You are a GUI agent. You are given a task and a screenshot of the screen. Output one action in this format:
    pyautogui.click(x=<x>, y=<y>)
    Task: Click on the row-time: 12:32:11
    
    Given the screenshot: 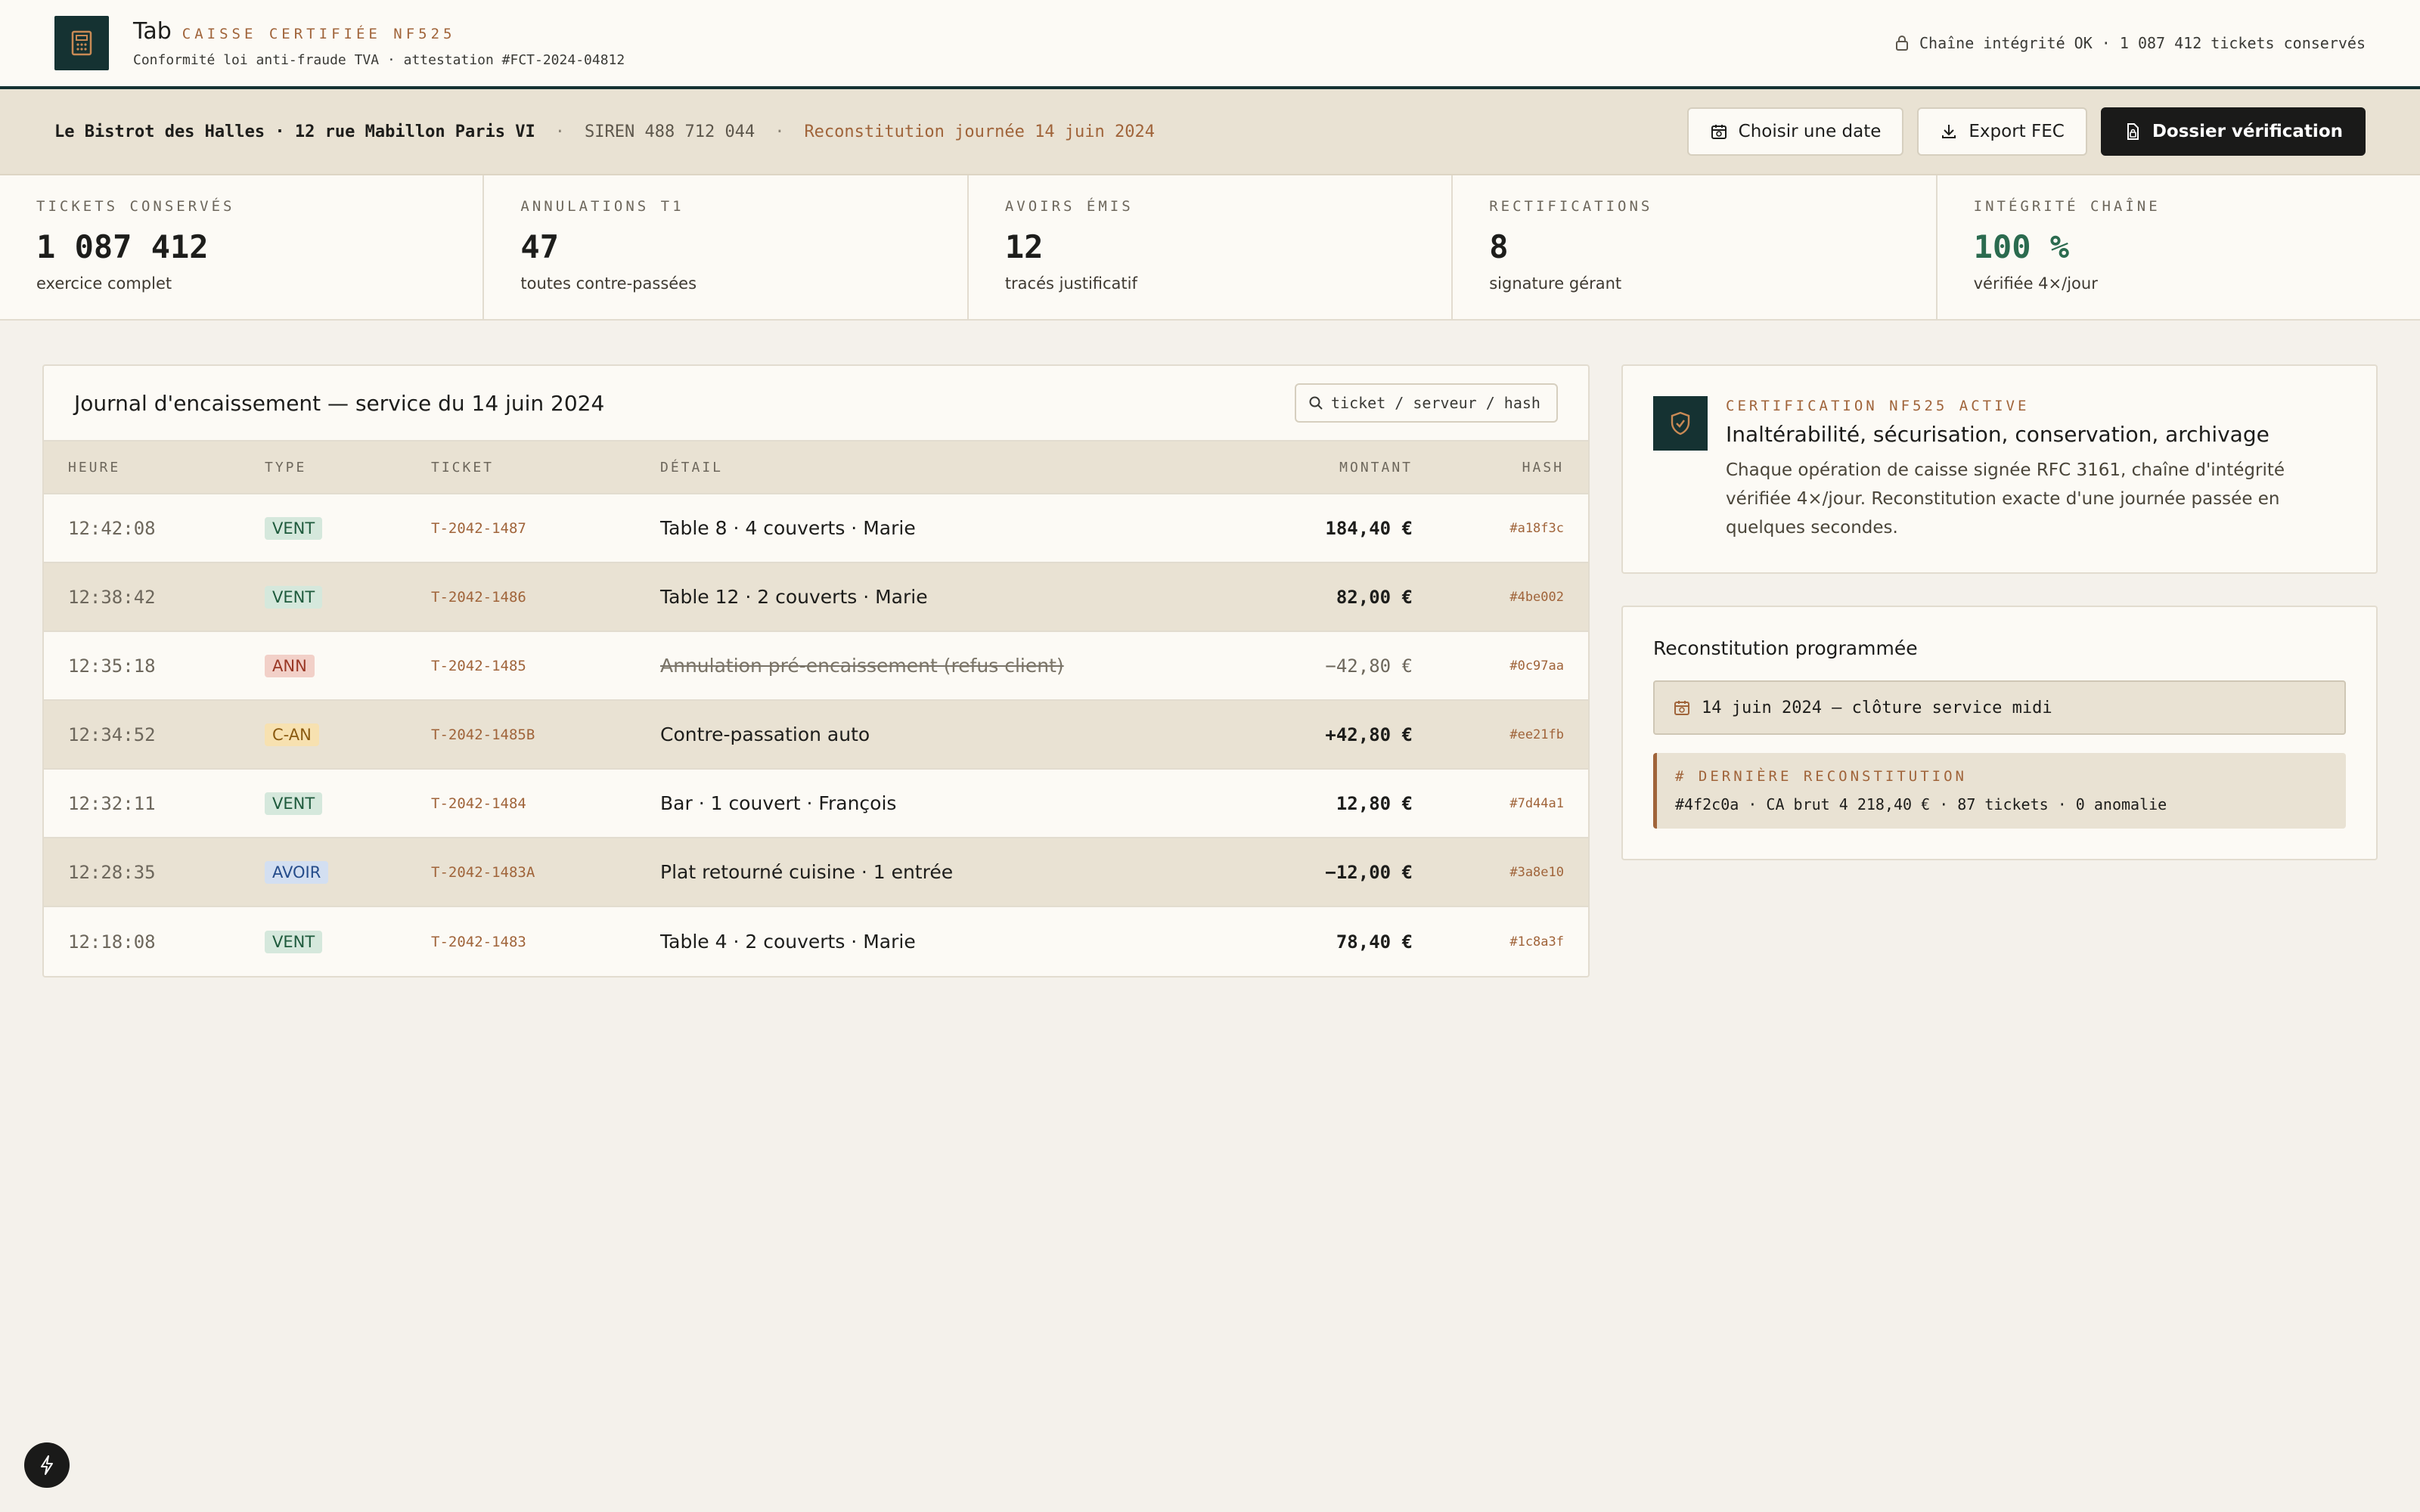 What is the action you would take?
    pyautogui.click(x=112, y=803)
    